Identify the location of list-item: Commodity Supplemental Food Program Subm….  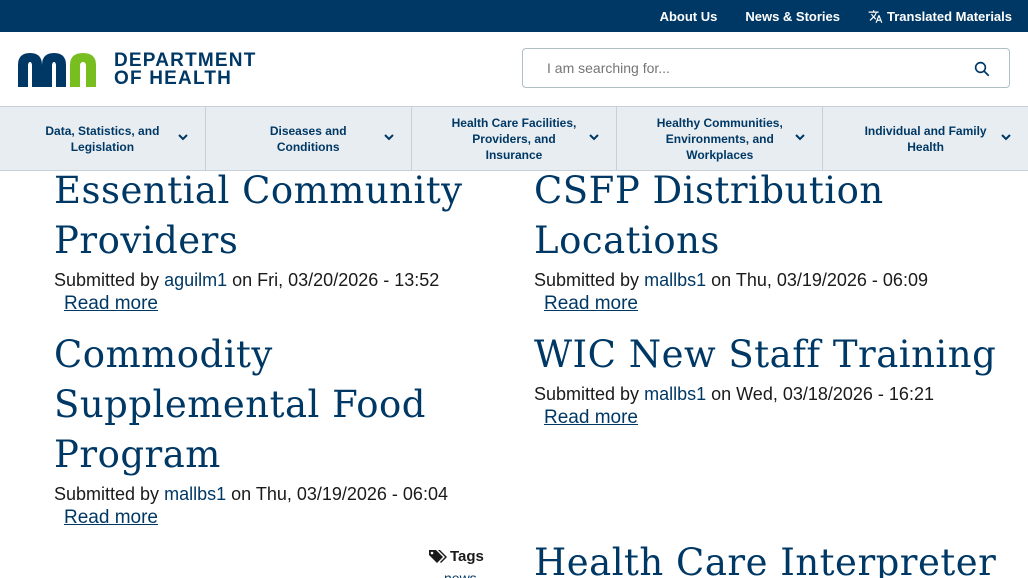
(264, 429).